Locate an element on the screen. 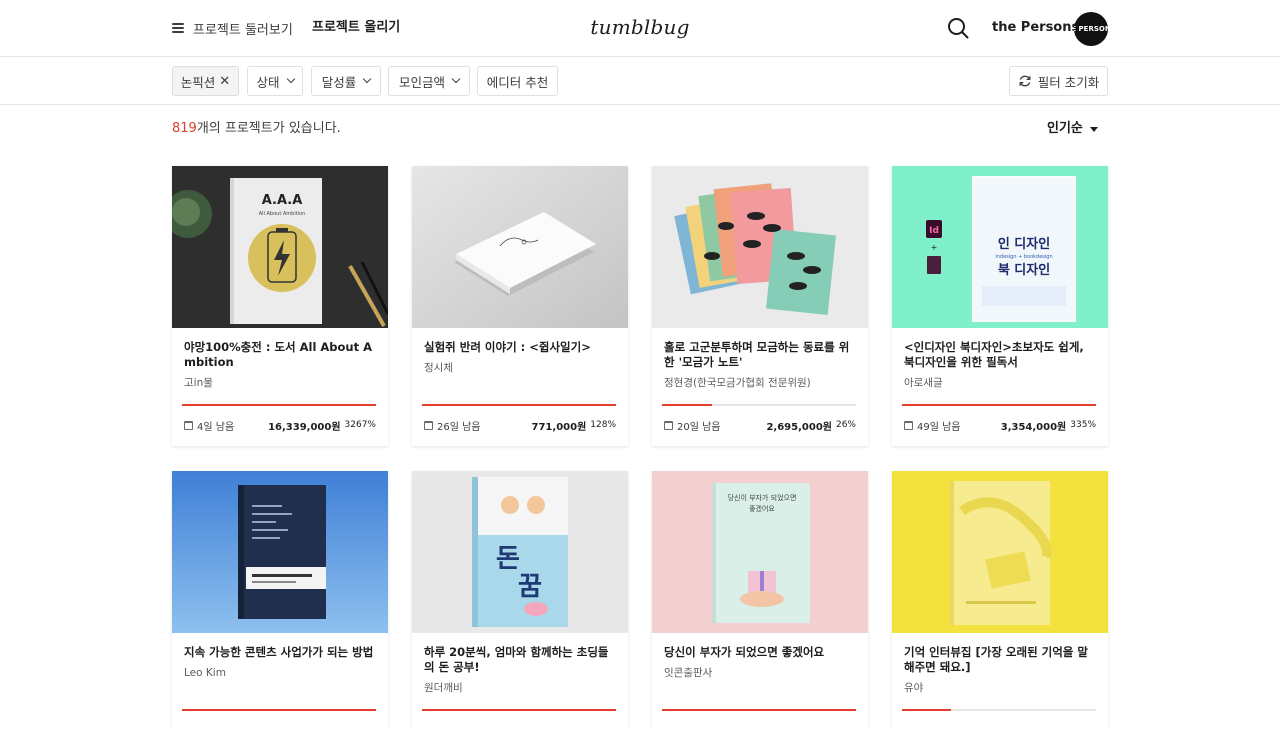 The image size is (1280, 729). project-title: 지속 가능한 콘텐츠 사업가가 되는 방법 is located at coordinates (281, 652).